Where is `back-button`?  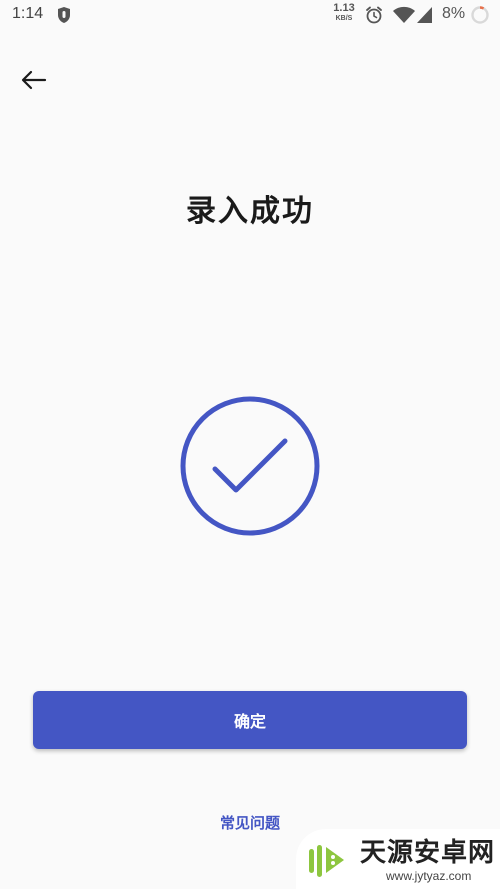
back-button is located at coordinates (34, 80).